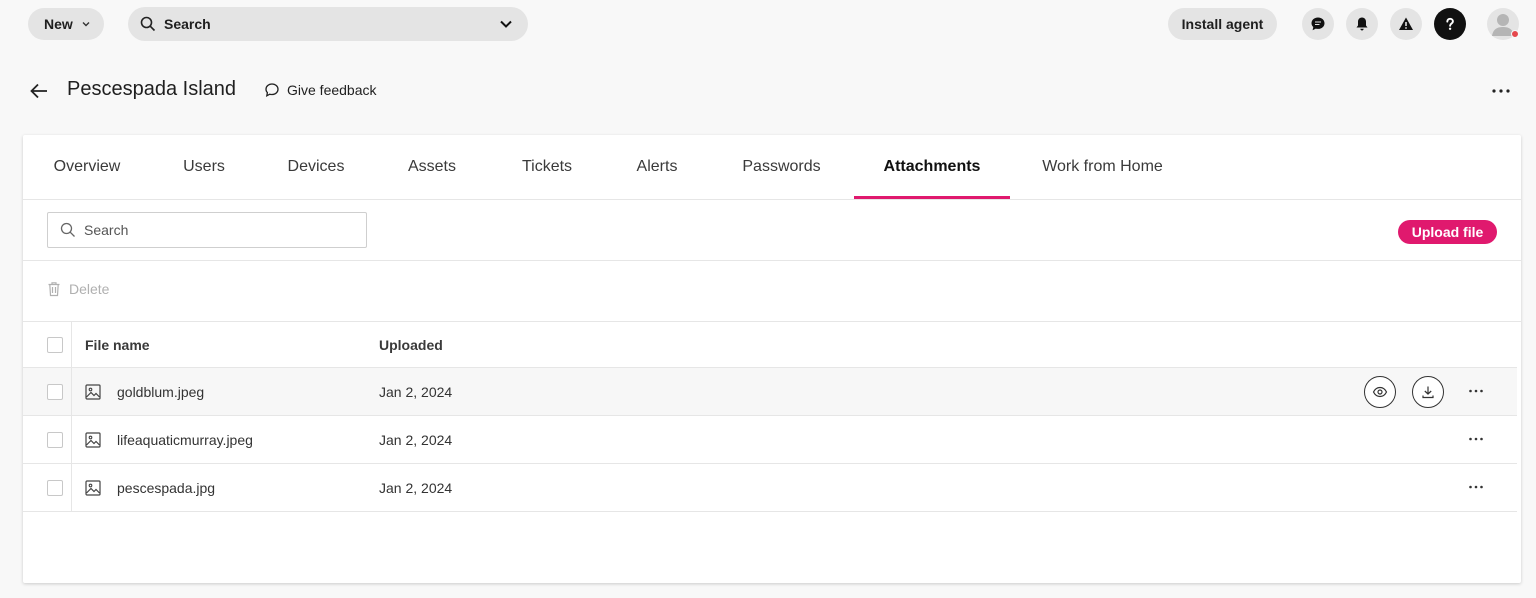  Describe the element at coordinates (332, 90) in the screenshot. I see `give-feedback-label: Give feedback` at that location.